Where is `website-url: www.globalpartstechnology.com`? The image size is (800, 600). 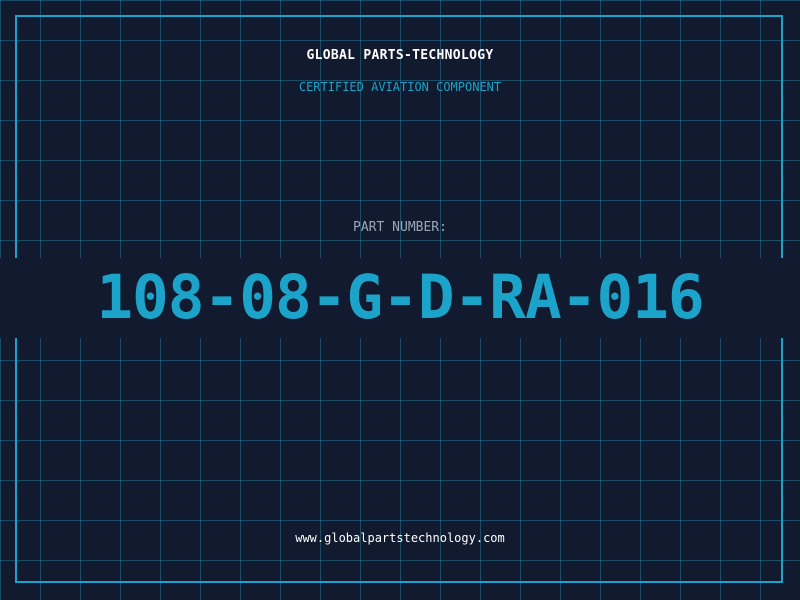
website-url: www.globalpartstechnology.com is located at coordinates (400, 538).